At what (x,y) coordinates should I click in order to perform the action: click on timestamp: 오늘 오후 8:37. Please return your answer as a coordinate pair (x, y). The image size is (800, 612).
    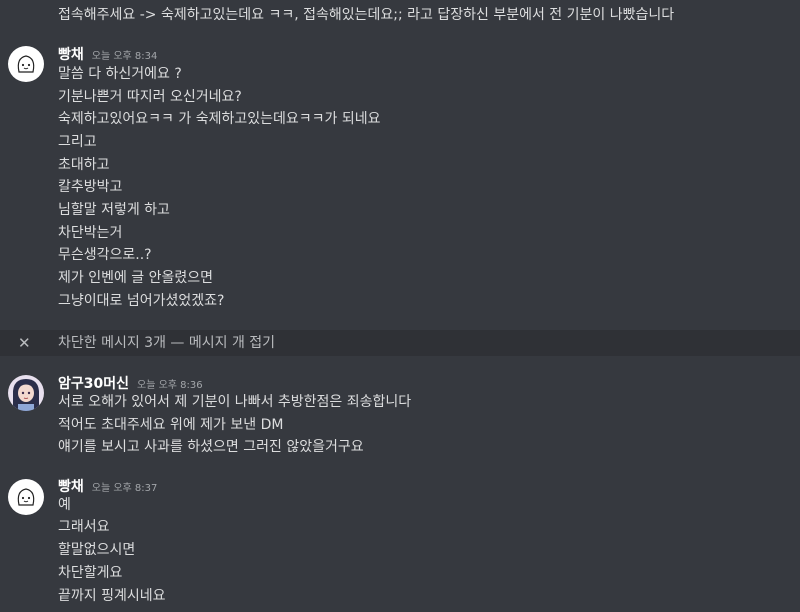
    Looking at the image, I should click on (124, 488).